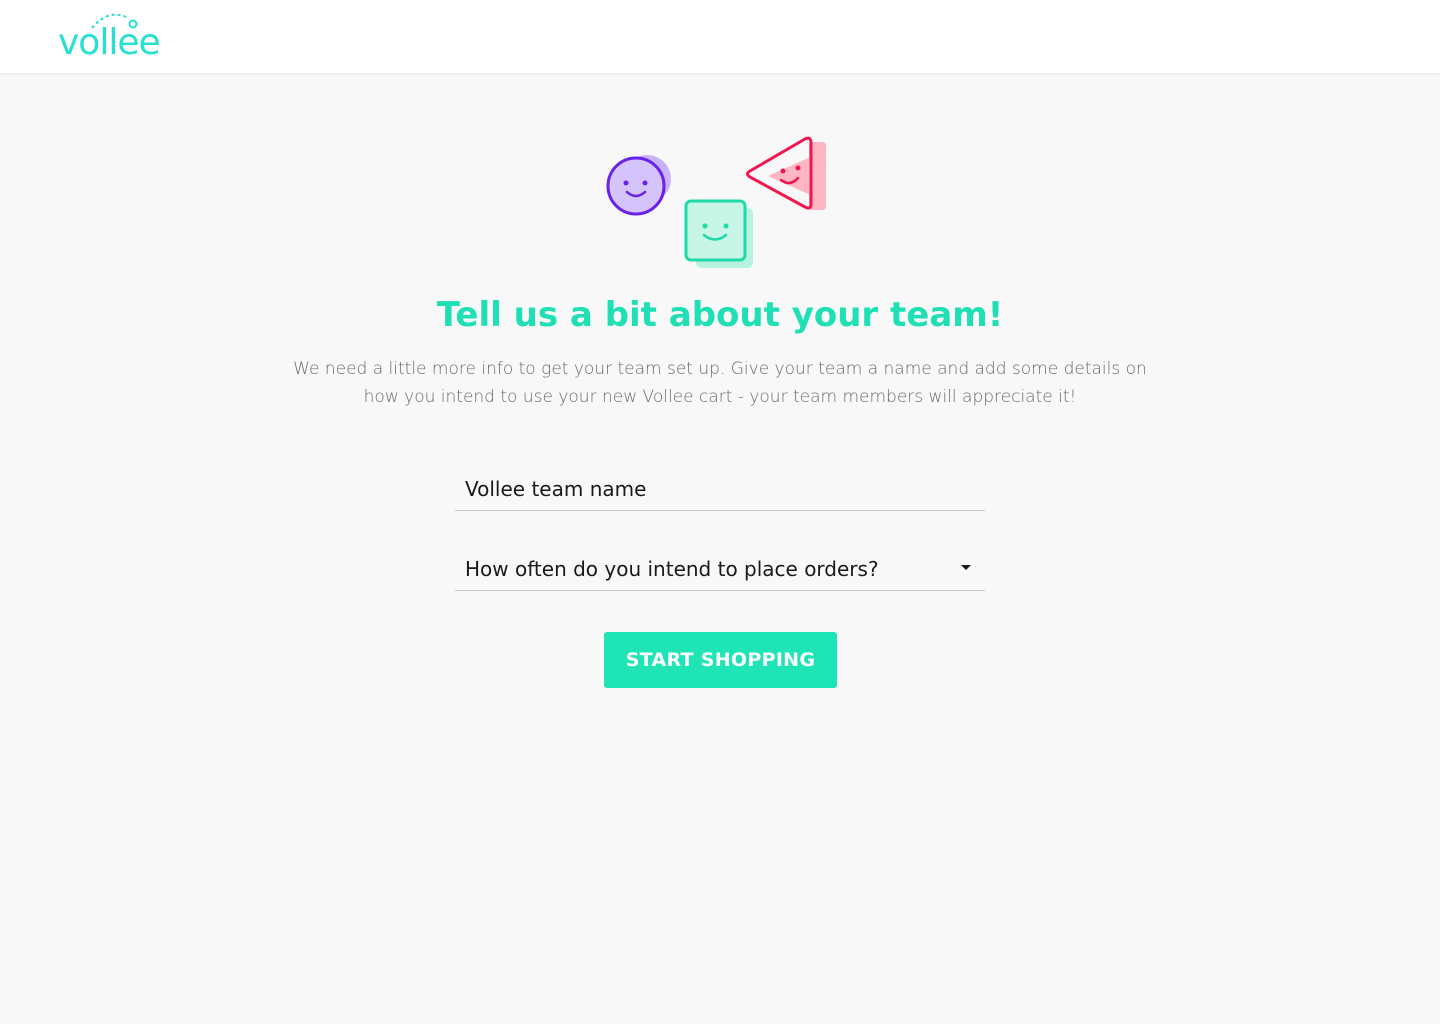 This screenshot has height=1024, width=1440. I want to click on team-illustration, so click(716, 202).